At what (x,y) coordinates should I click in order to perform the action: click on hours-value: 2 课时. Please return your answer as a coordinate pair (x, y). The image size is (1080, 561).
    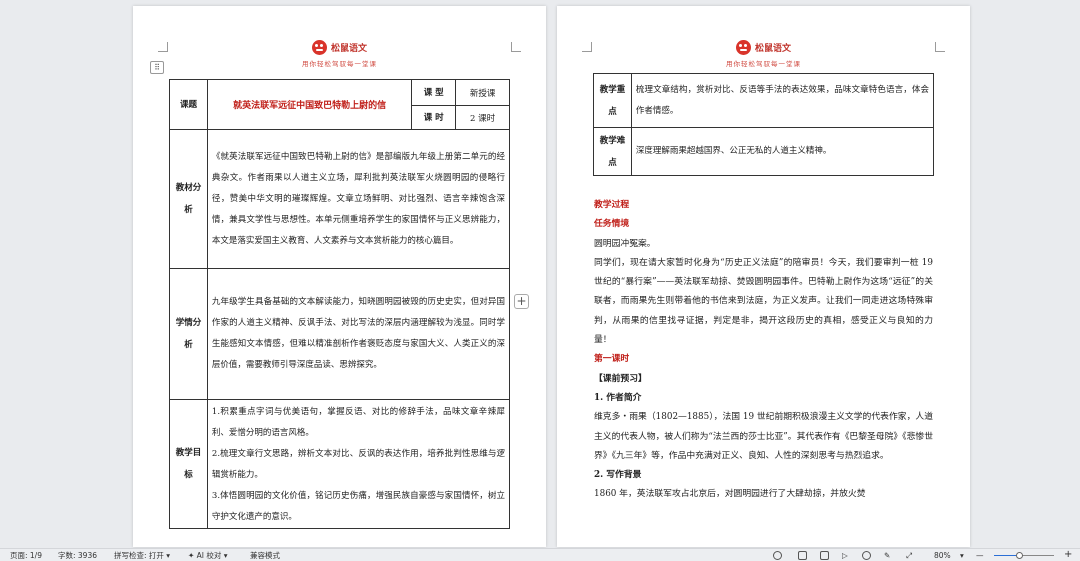
    Looking at the image, I should click on (482, 117).